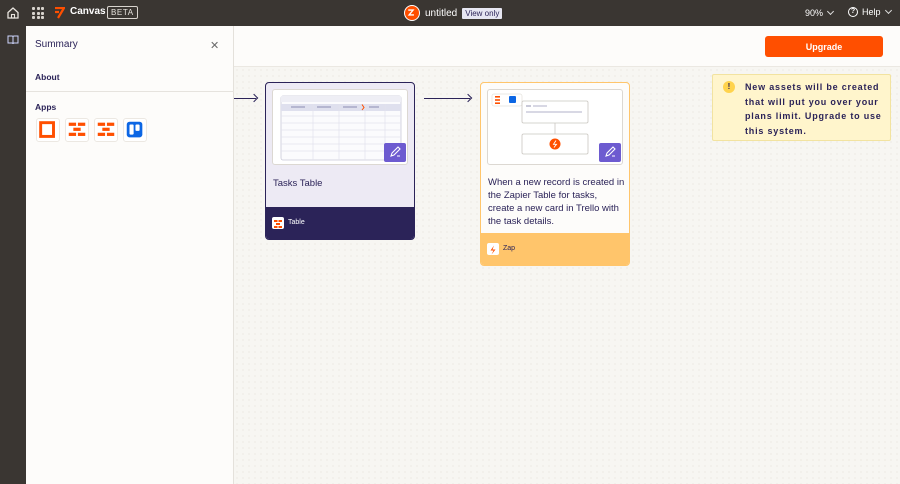 The image size is (900, 484). Describe the element at coordinates (888, 10) in the screenshot. I see `help-chevron-icon` at that location.